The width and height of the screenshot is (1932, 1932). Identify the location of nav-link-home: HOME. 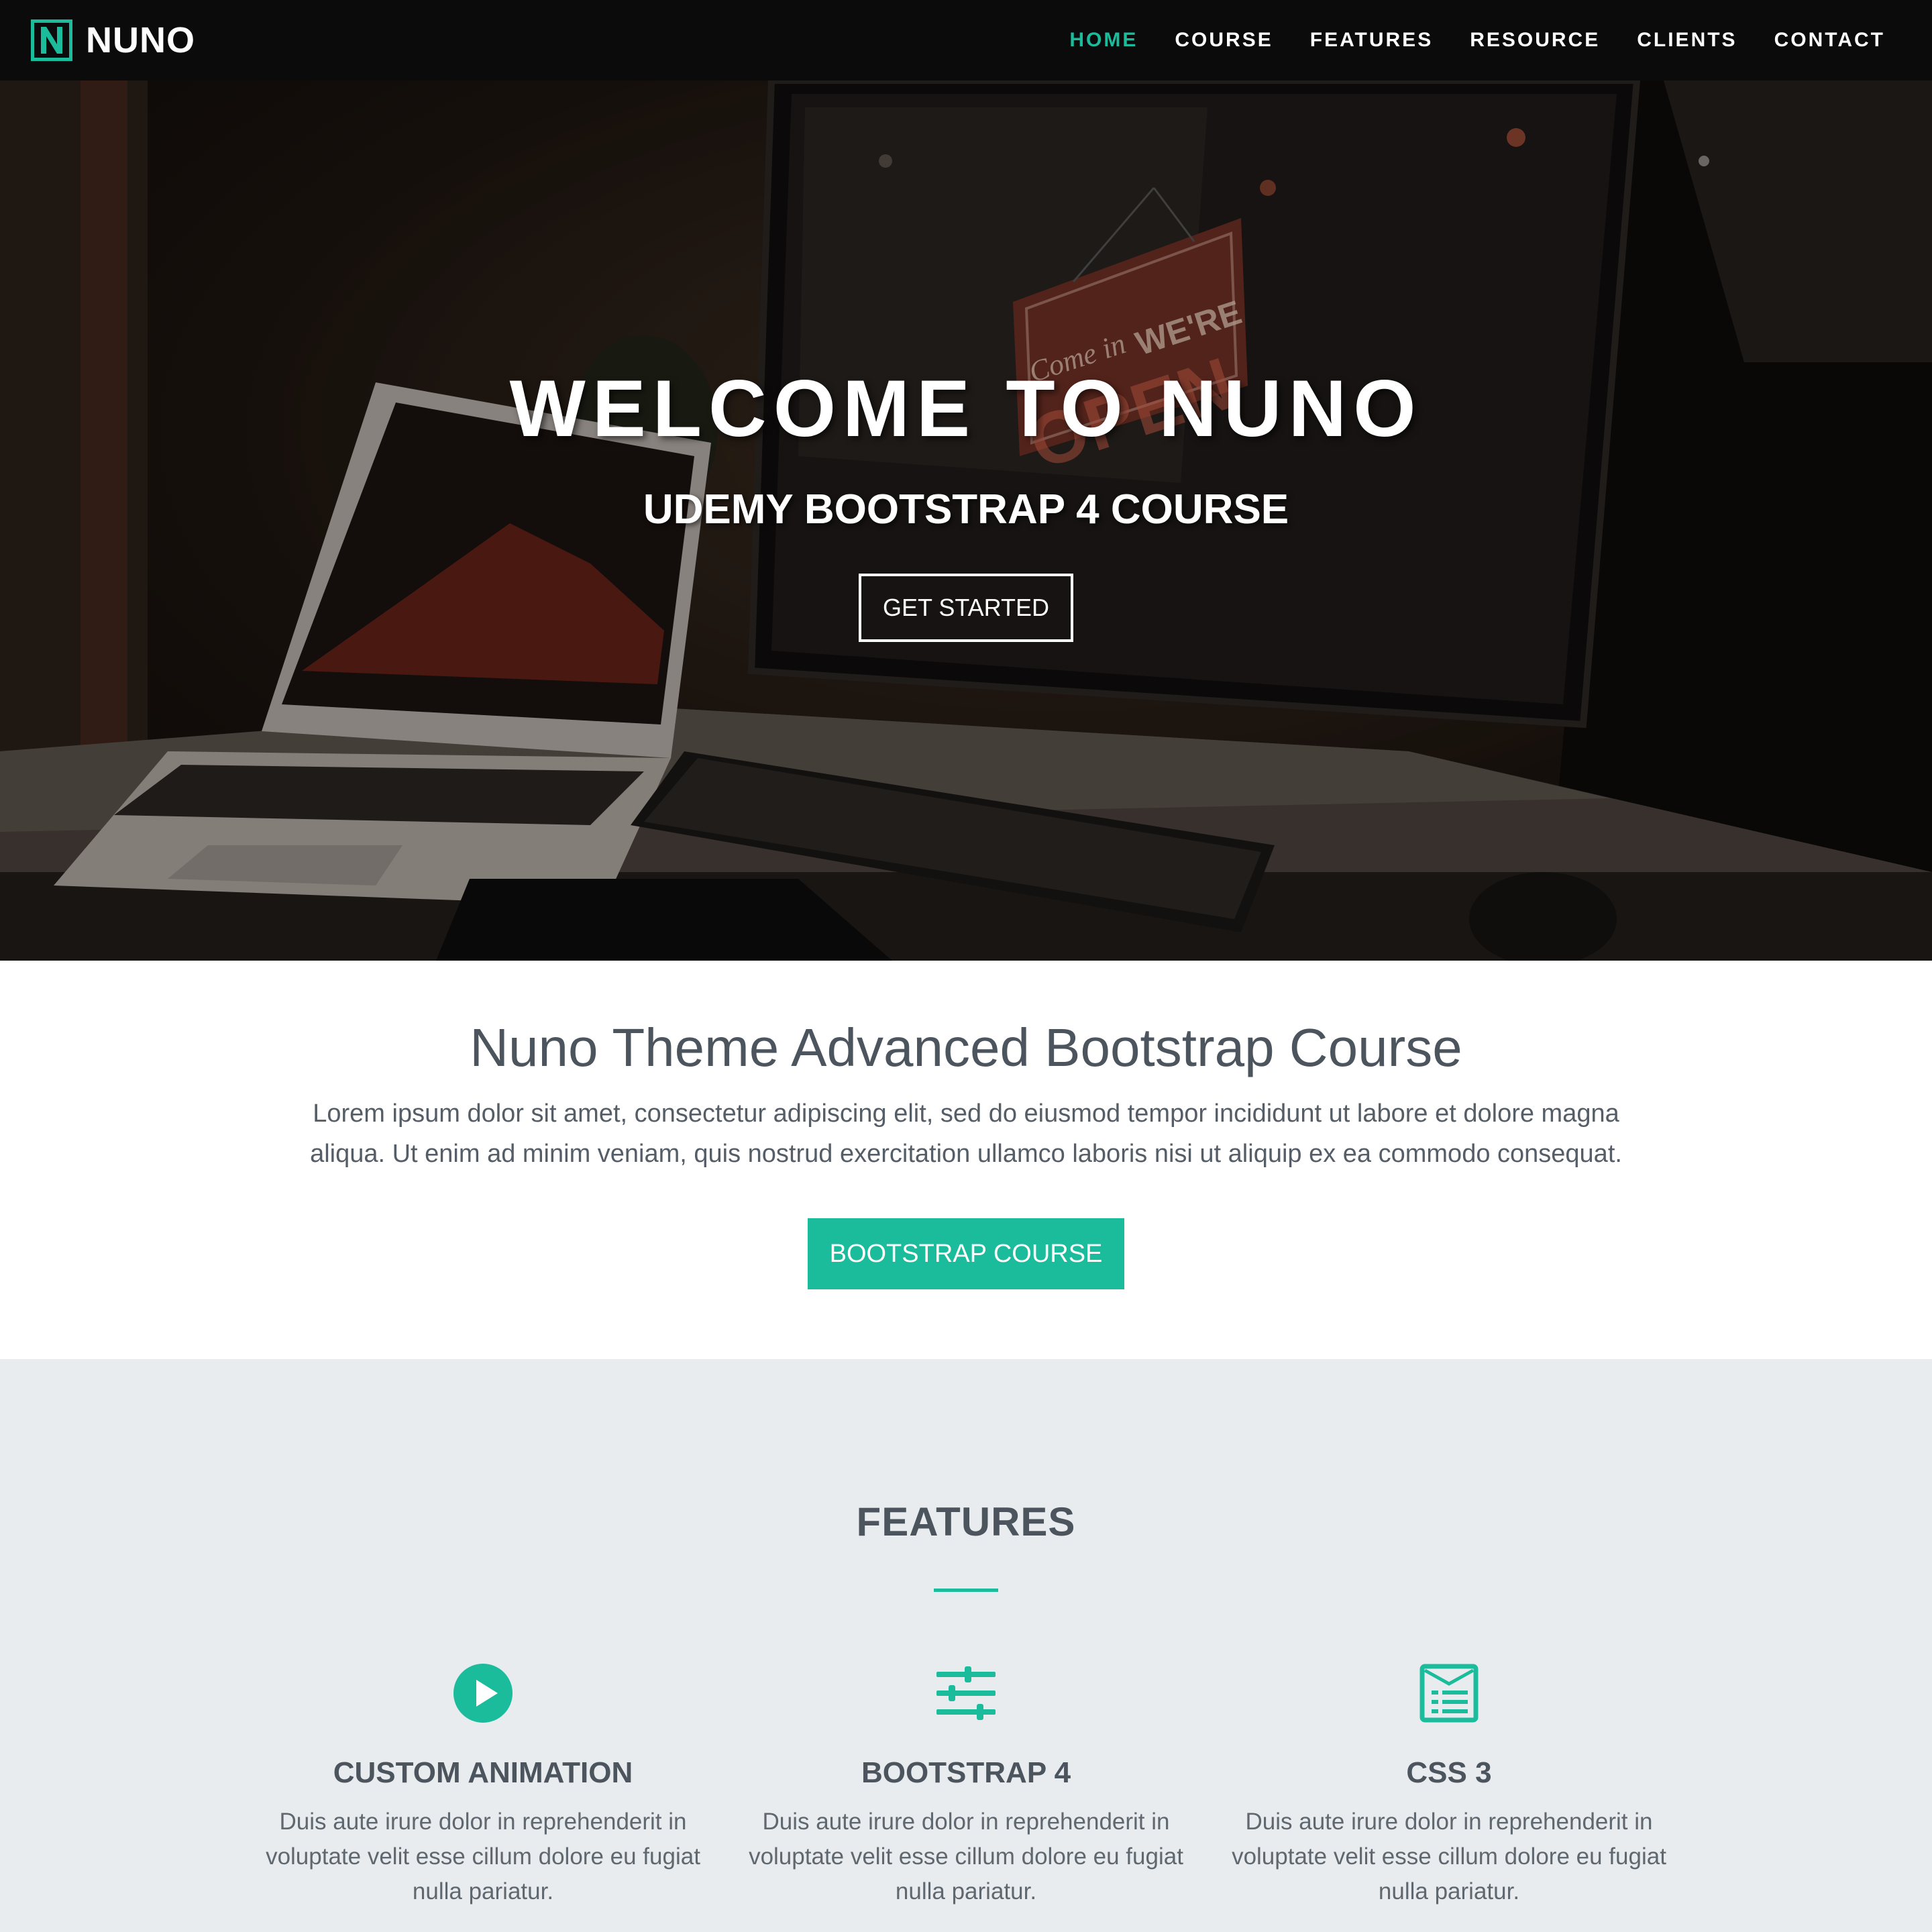
(1103, 40).